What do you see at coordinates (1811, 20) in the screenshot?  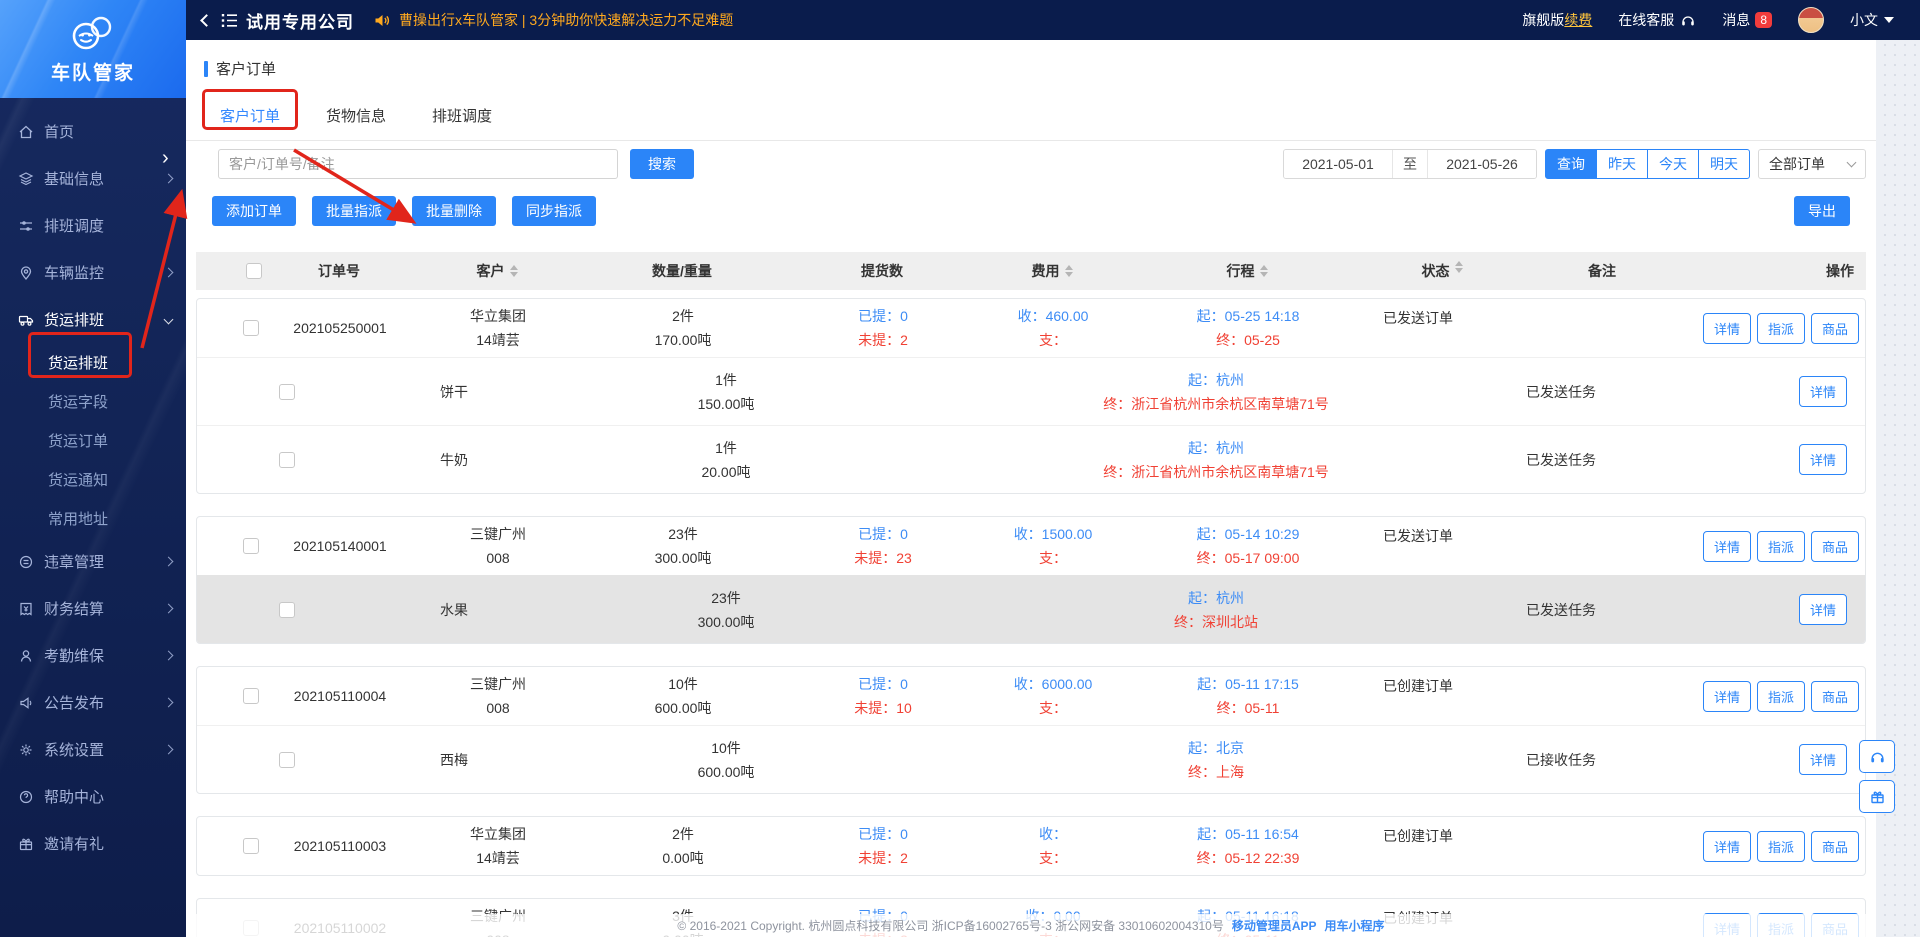 I see `avatar` at bounding box center [1811, 20].